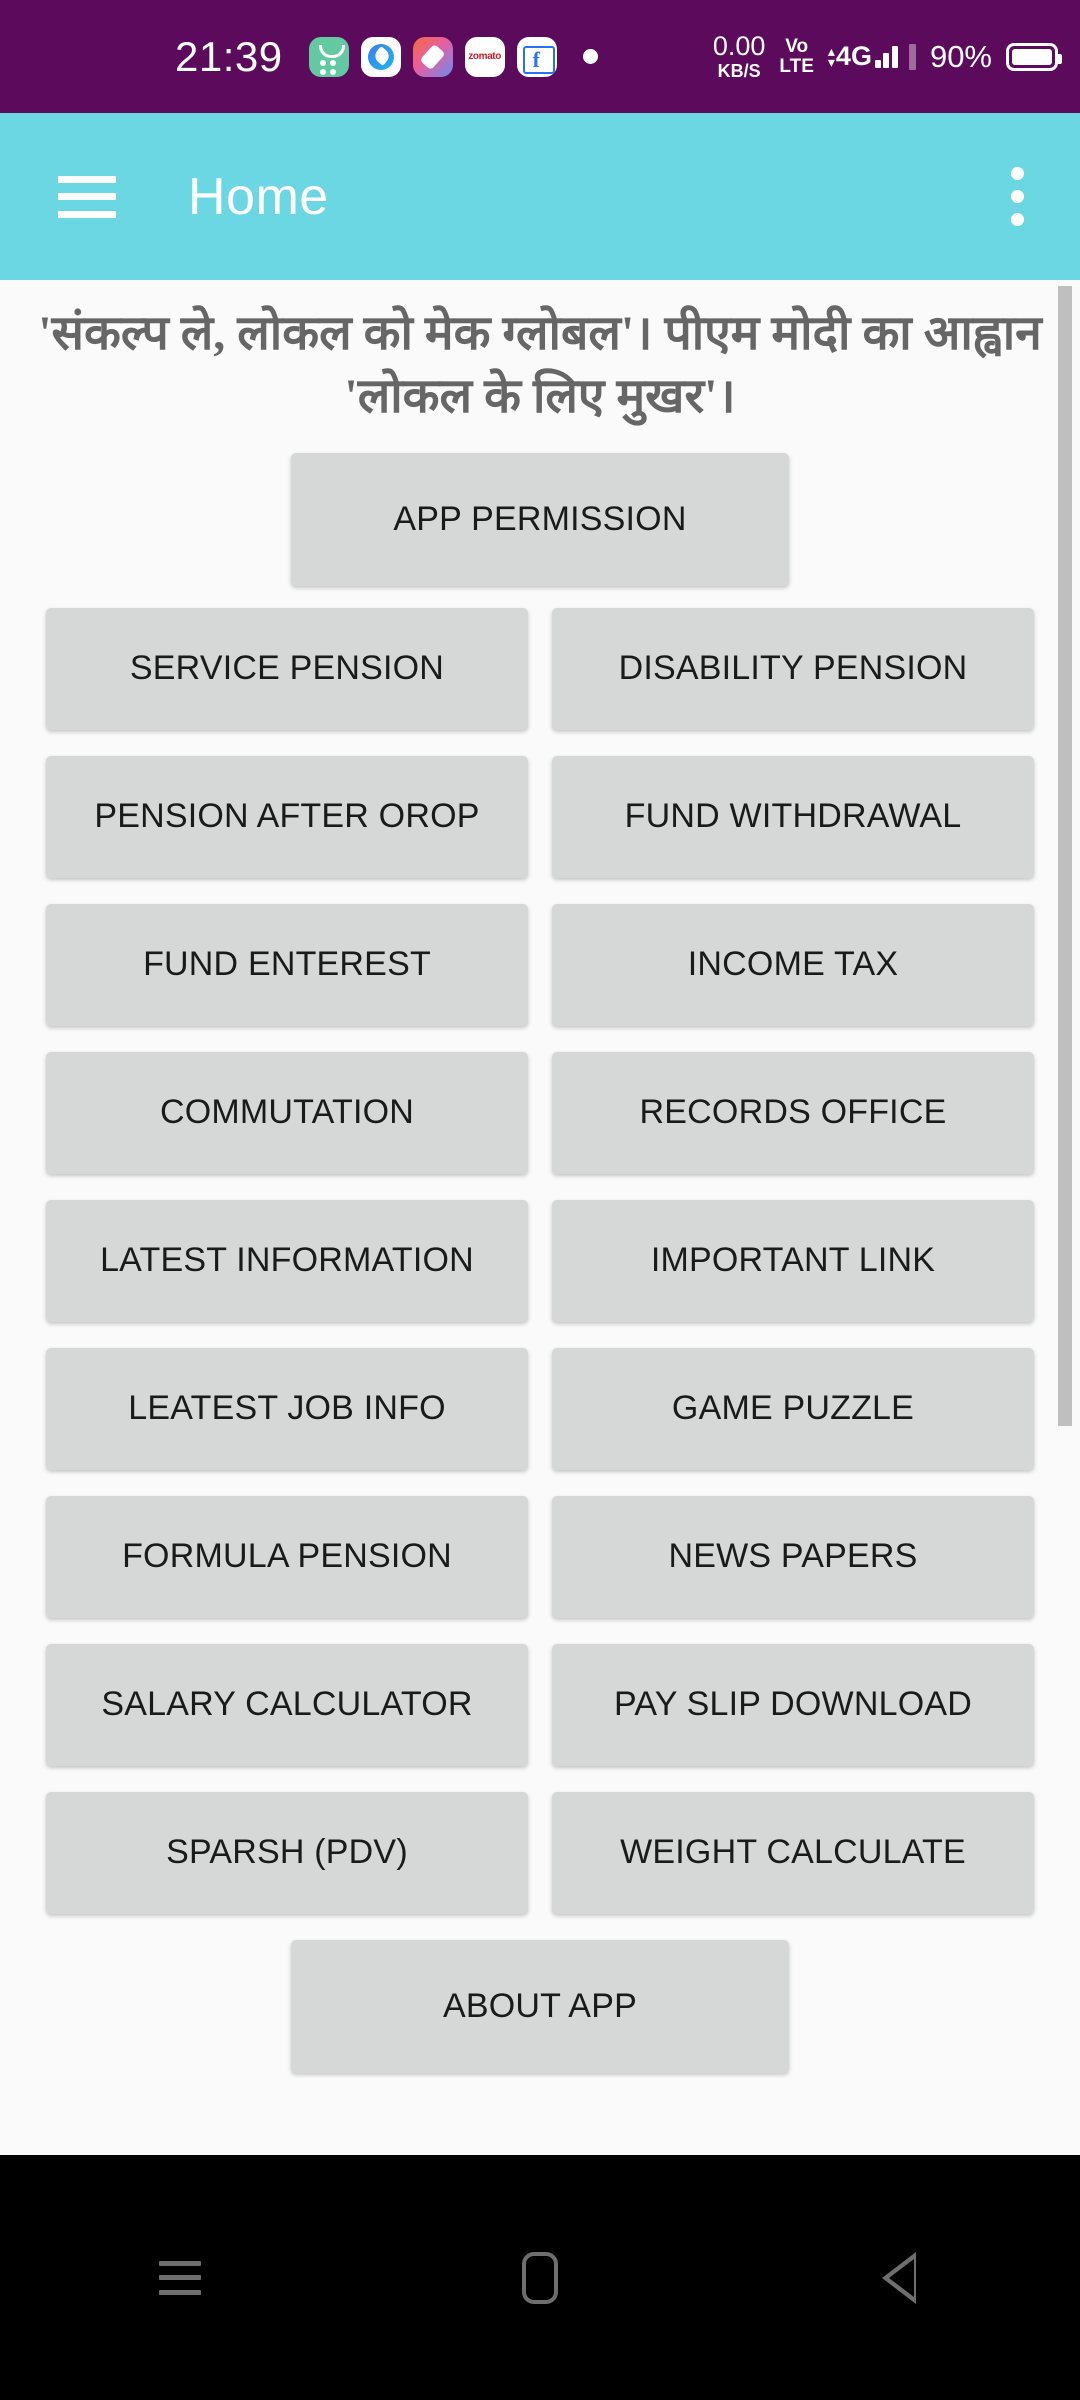 Image resolution: width=1080 pixels, height=2400 pixels. Describe the element at coordinates (793, 816) in the screenshot. I see `fund-withdrawal-button: FUND WITHDRAWAL` at that location.